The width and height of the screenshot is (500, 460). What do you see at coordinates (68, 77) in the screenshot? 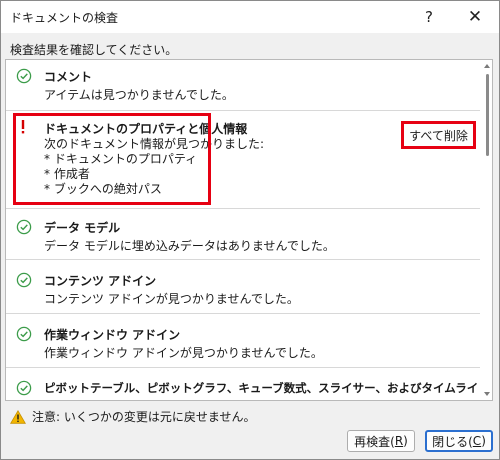
I see `result-title: コメント` at bounding box center [68, 77].